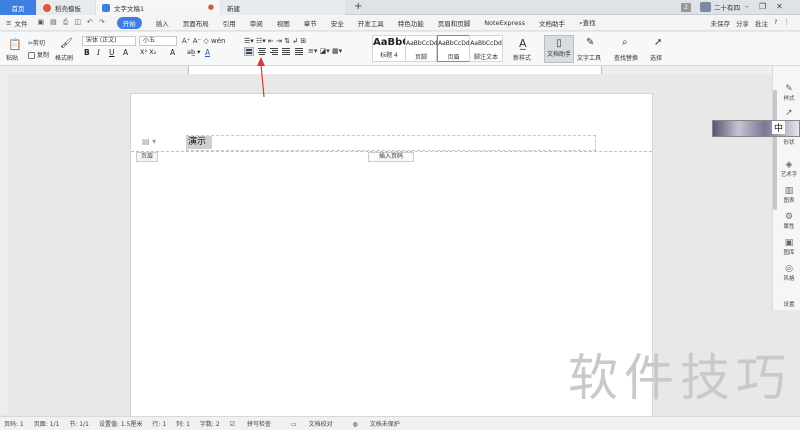  Describe the element at coordinates (256, 23) in the screenshot. I see `tab-review: 审阅` at that location.